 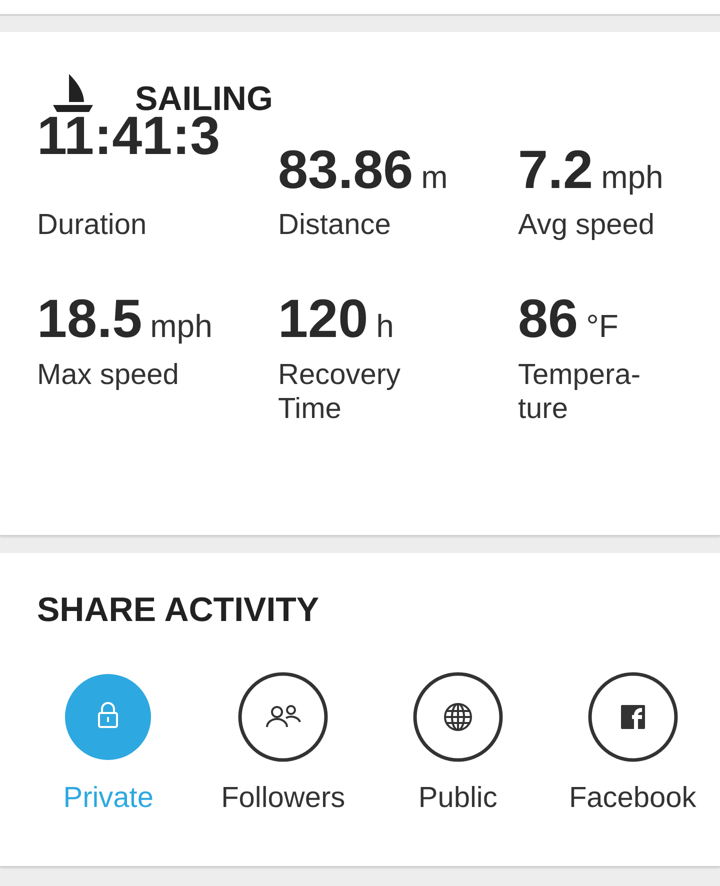 What do you see at coordinates (178, 610) in the screenshot?
I see `share-title: SHARE ACTIVITY` at bounding box center [178, 610].